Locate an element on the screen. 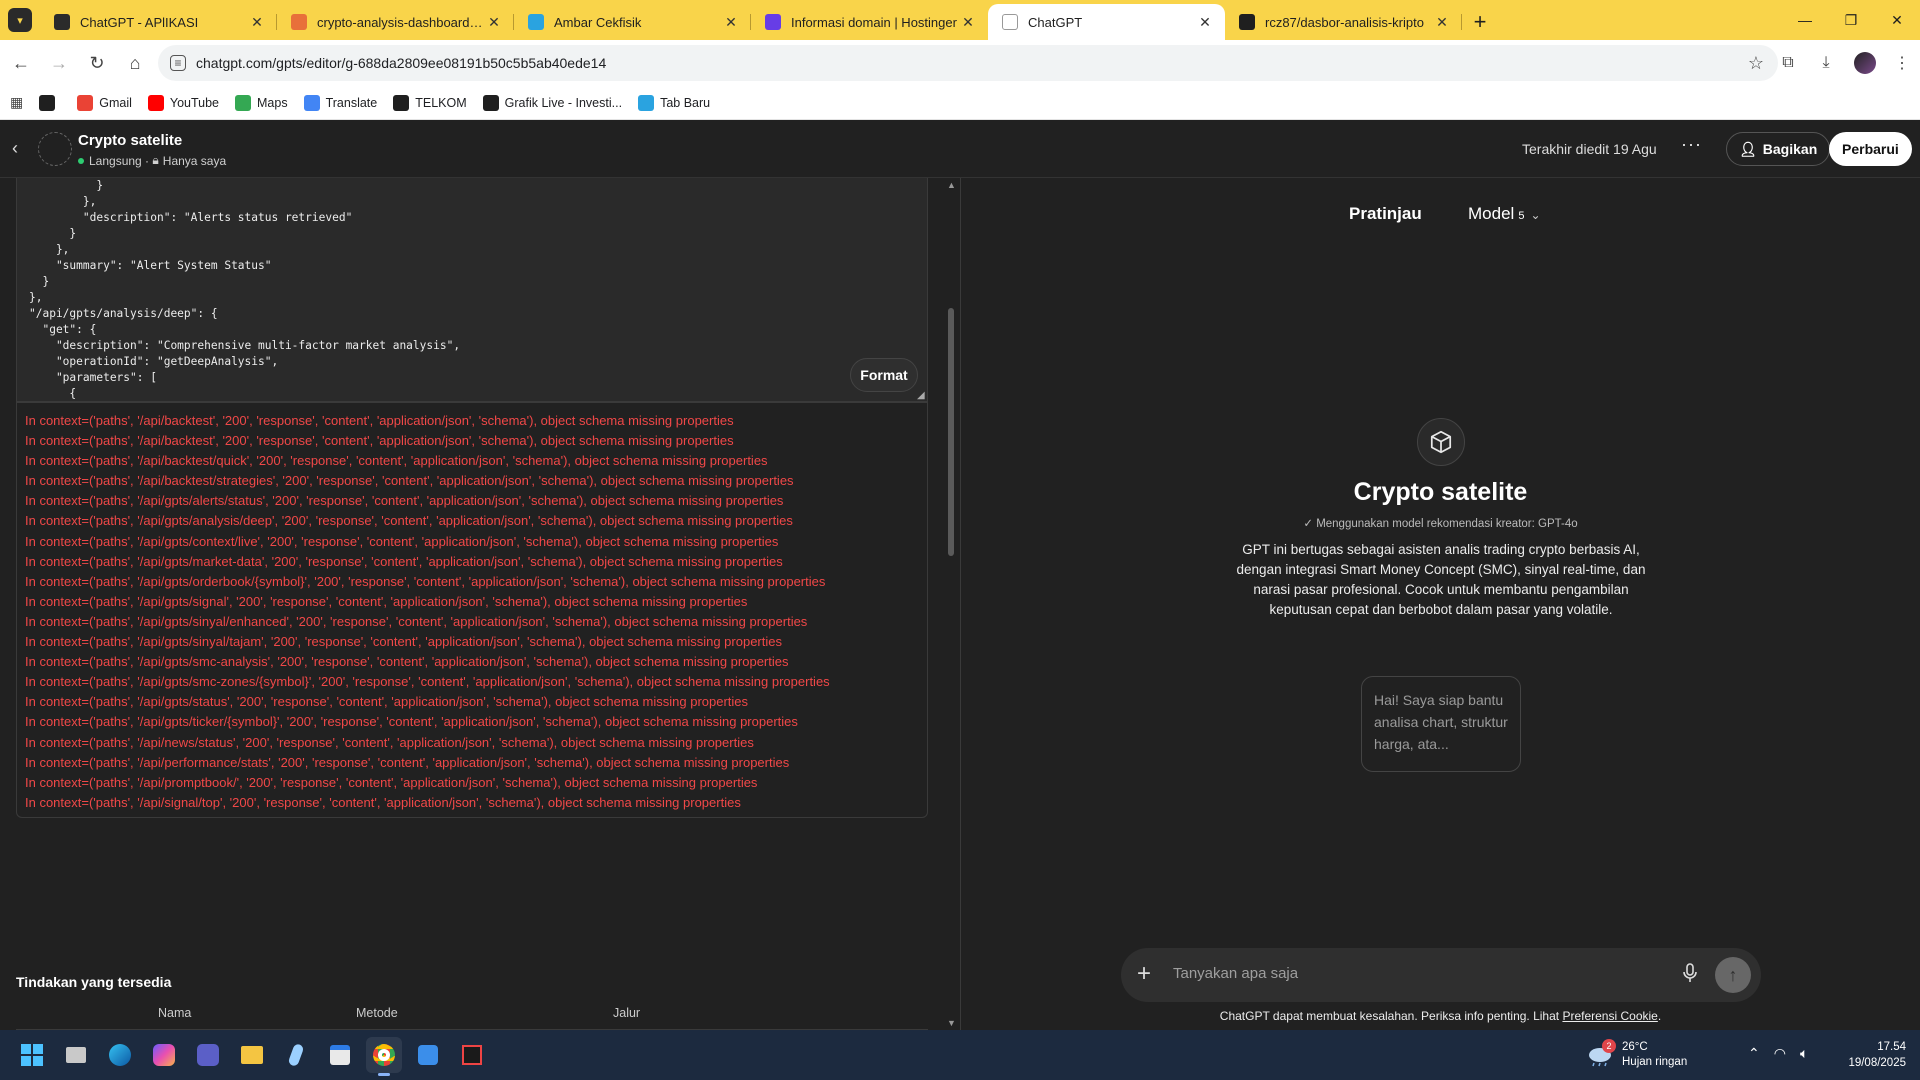 The width and height of the screenshot is (1920, 1080). column-method: Metode is located at coordinates (377, 1013).